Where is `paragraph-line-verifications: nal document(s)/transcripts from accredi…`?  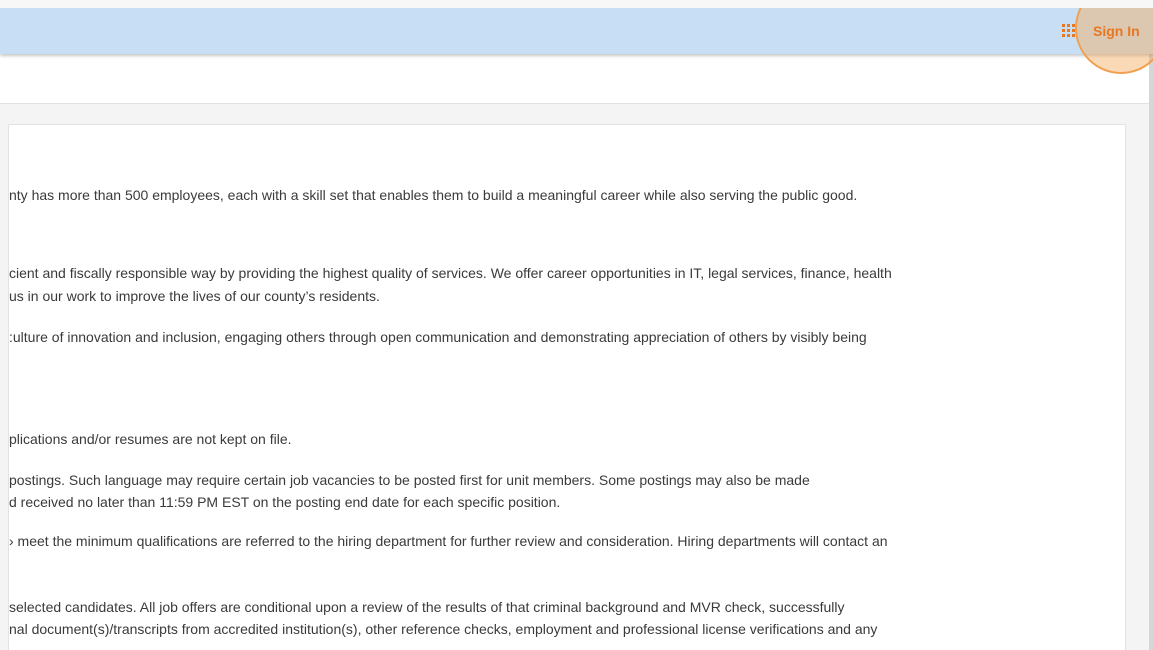
paragraph-line-verifications: nal document(s)/transcripts from accredi… is located at coordinates (443, 629).